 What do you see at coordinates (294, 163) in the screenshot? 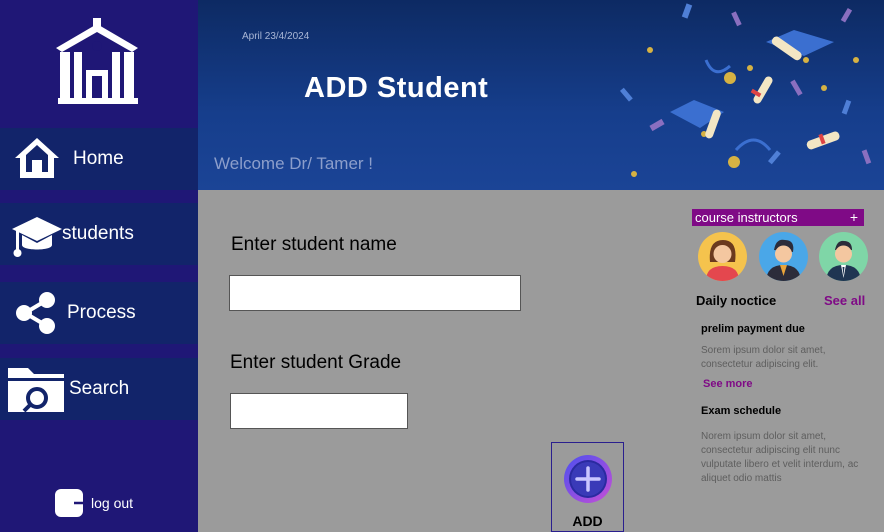
I see `welcome-message: Welcome Dr/ Tamer !` at bounding box center [294, 163].